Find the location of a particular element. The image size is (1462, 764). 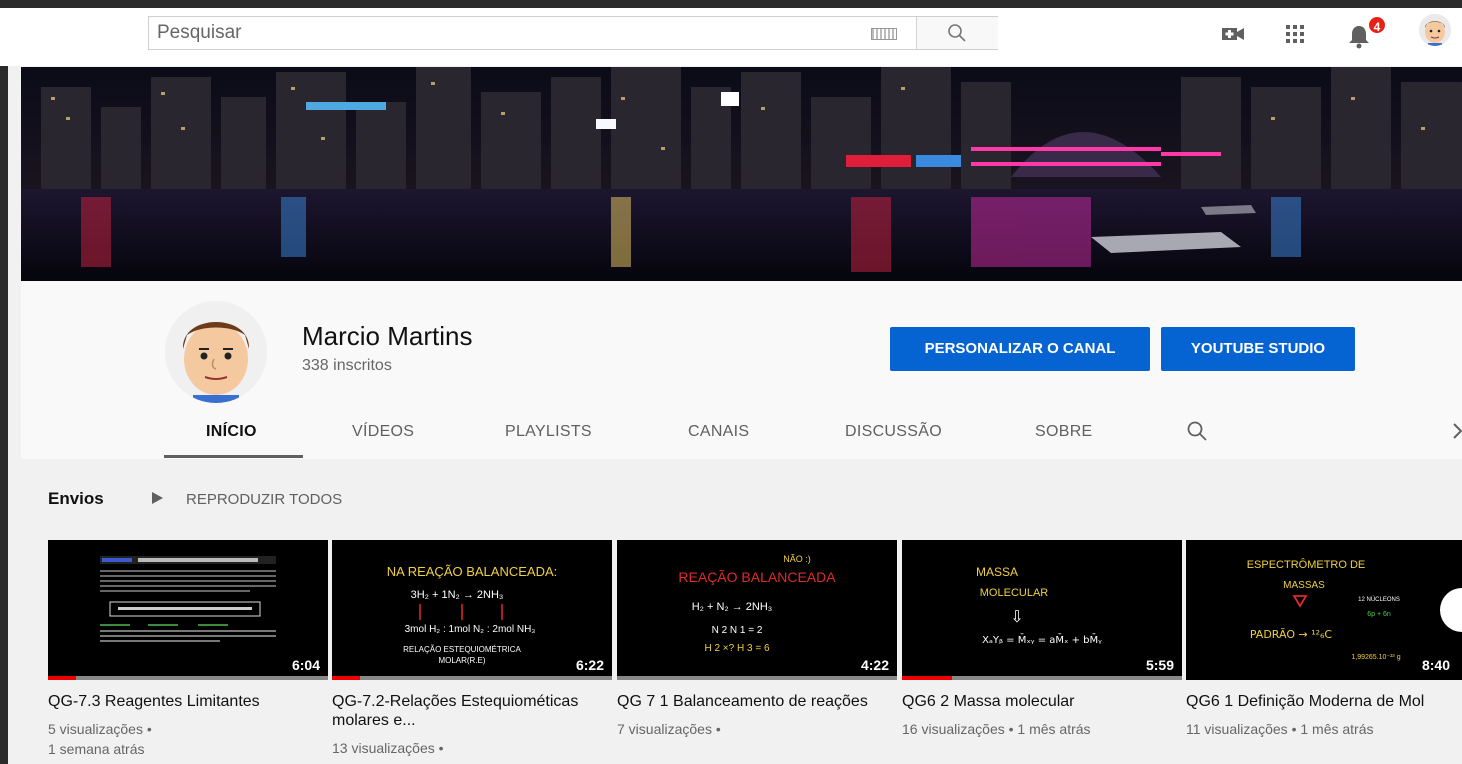

video-views: 5 visualizações • is located at coordinates (100, 729).